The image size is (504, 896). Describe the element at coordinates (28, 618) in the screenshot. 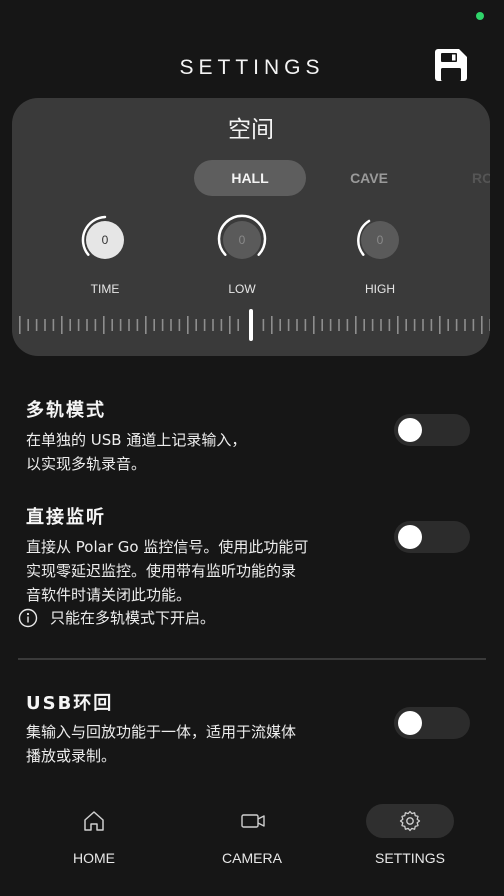

I see `info-icon` at that location.